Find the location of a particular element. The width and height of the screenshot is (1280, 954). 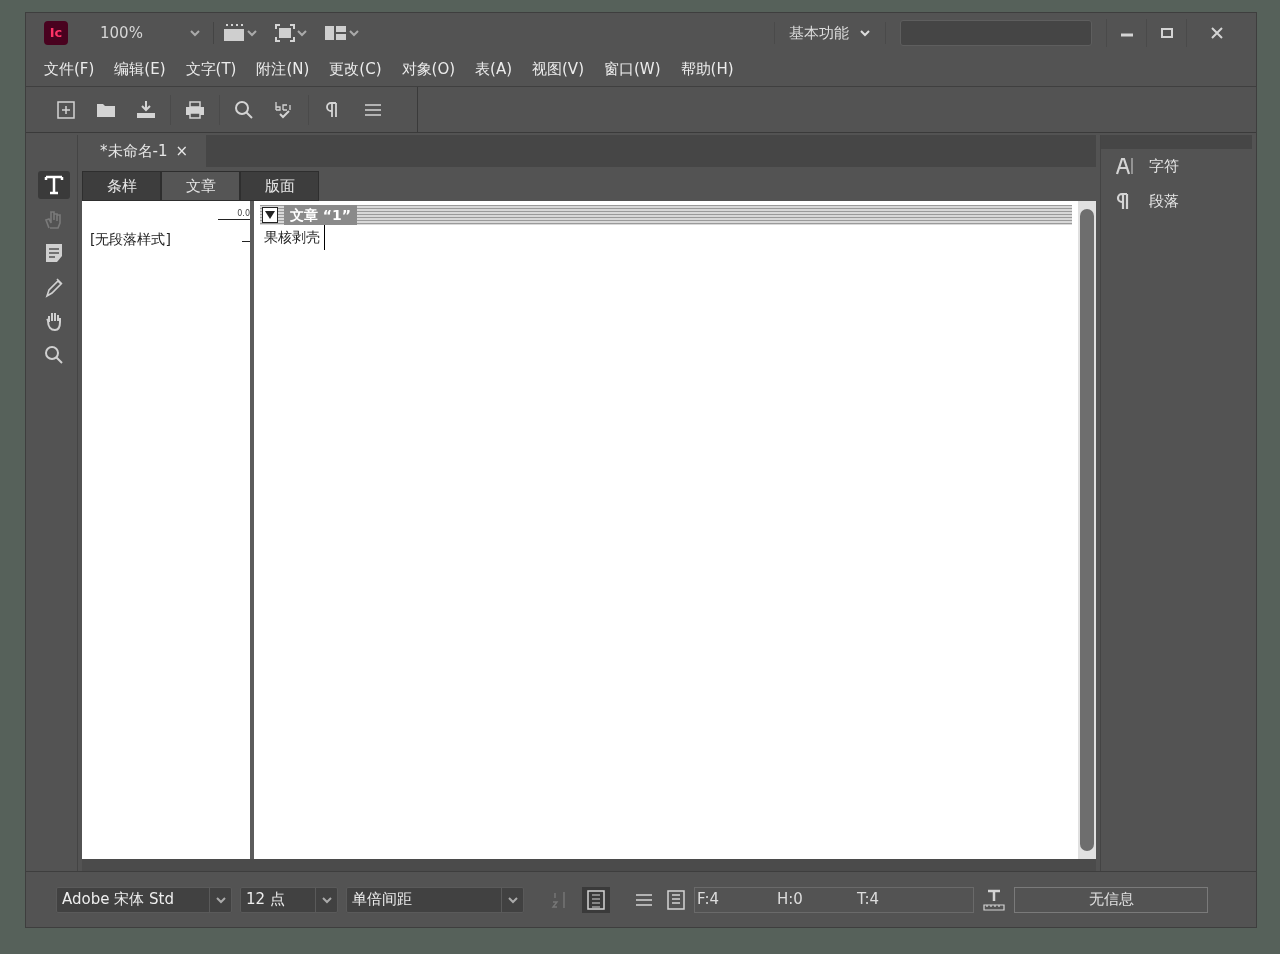

tool-button is located at coordinates (53, 185).